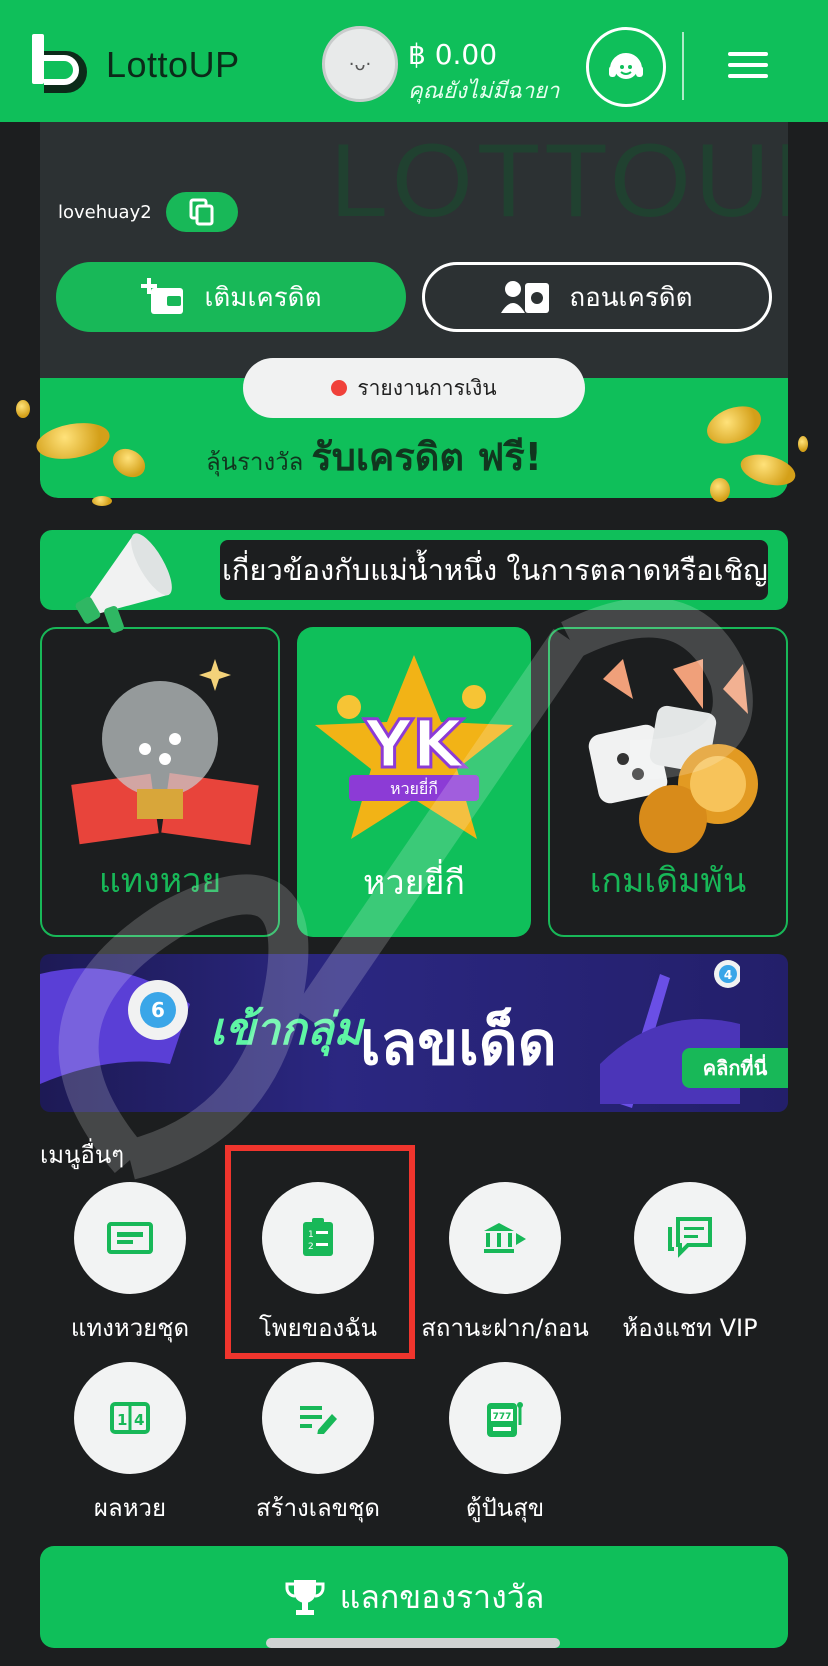 This screenshot has height=1666, width=828. What do you see at coordinates (683, 66) in the screenshot?
I see `header-divider` at bounding box center [683, 66].